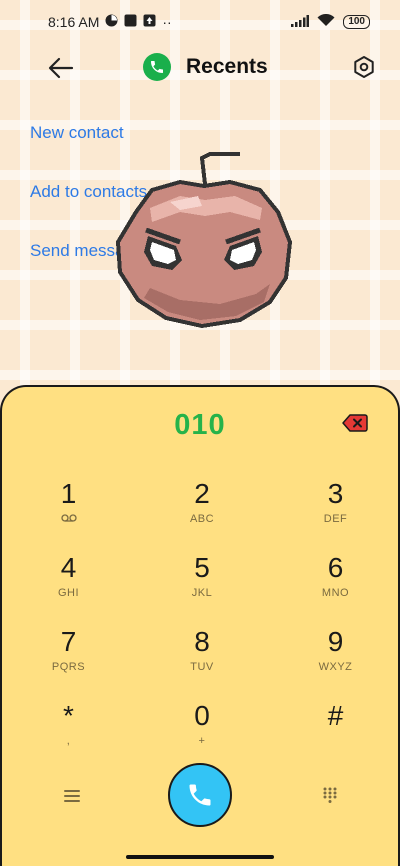 Image resolution: width=400 pixels, height=866 pixels. Describe the element at coordinates (130, 22) in the screenshot. I see `app-notification-icon` at that location.